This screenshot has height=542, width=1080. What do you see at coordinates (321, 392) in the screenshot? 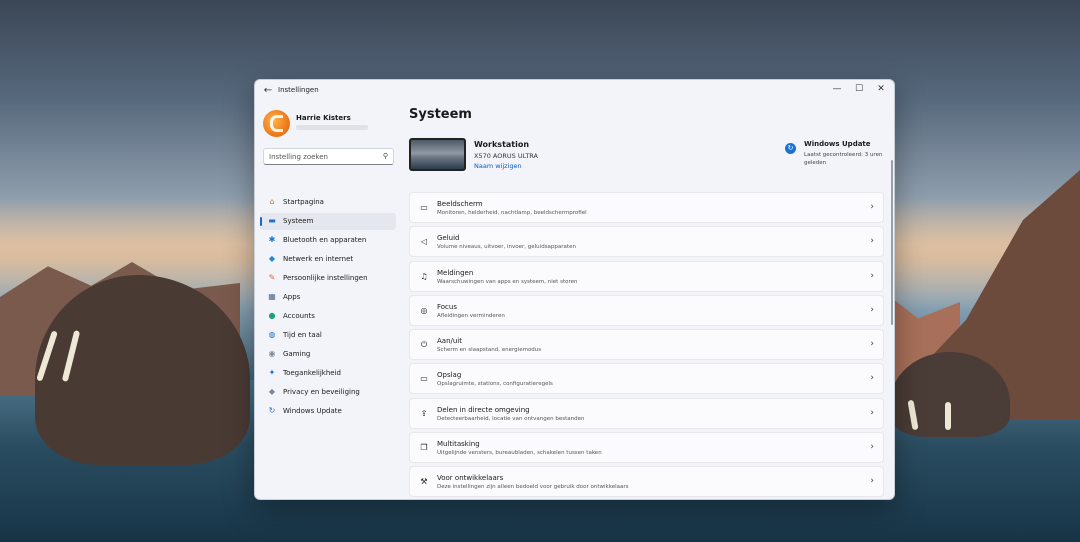
I see `sidebar-item-label: Privacy en beveiliging` at bounding box center [321, 392].